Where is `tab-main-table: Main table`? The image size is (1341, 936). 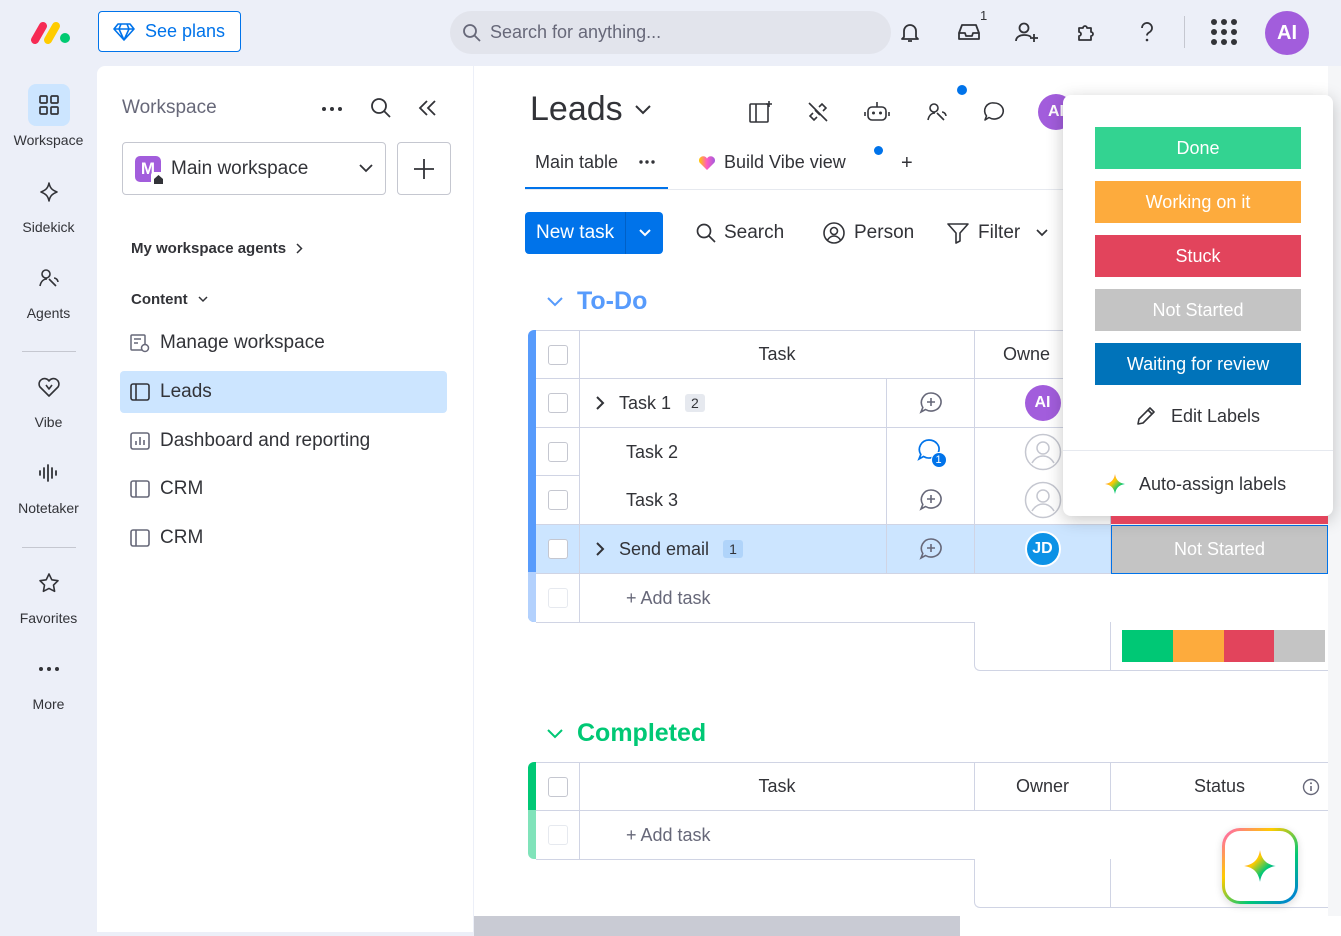
tab-main-table: Main table is located at coordinates (576, 162).